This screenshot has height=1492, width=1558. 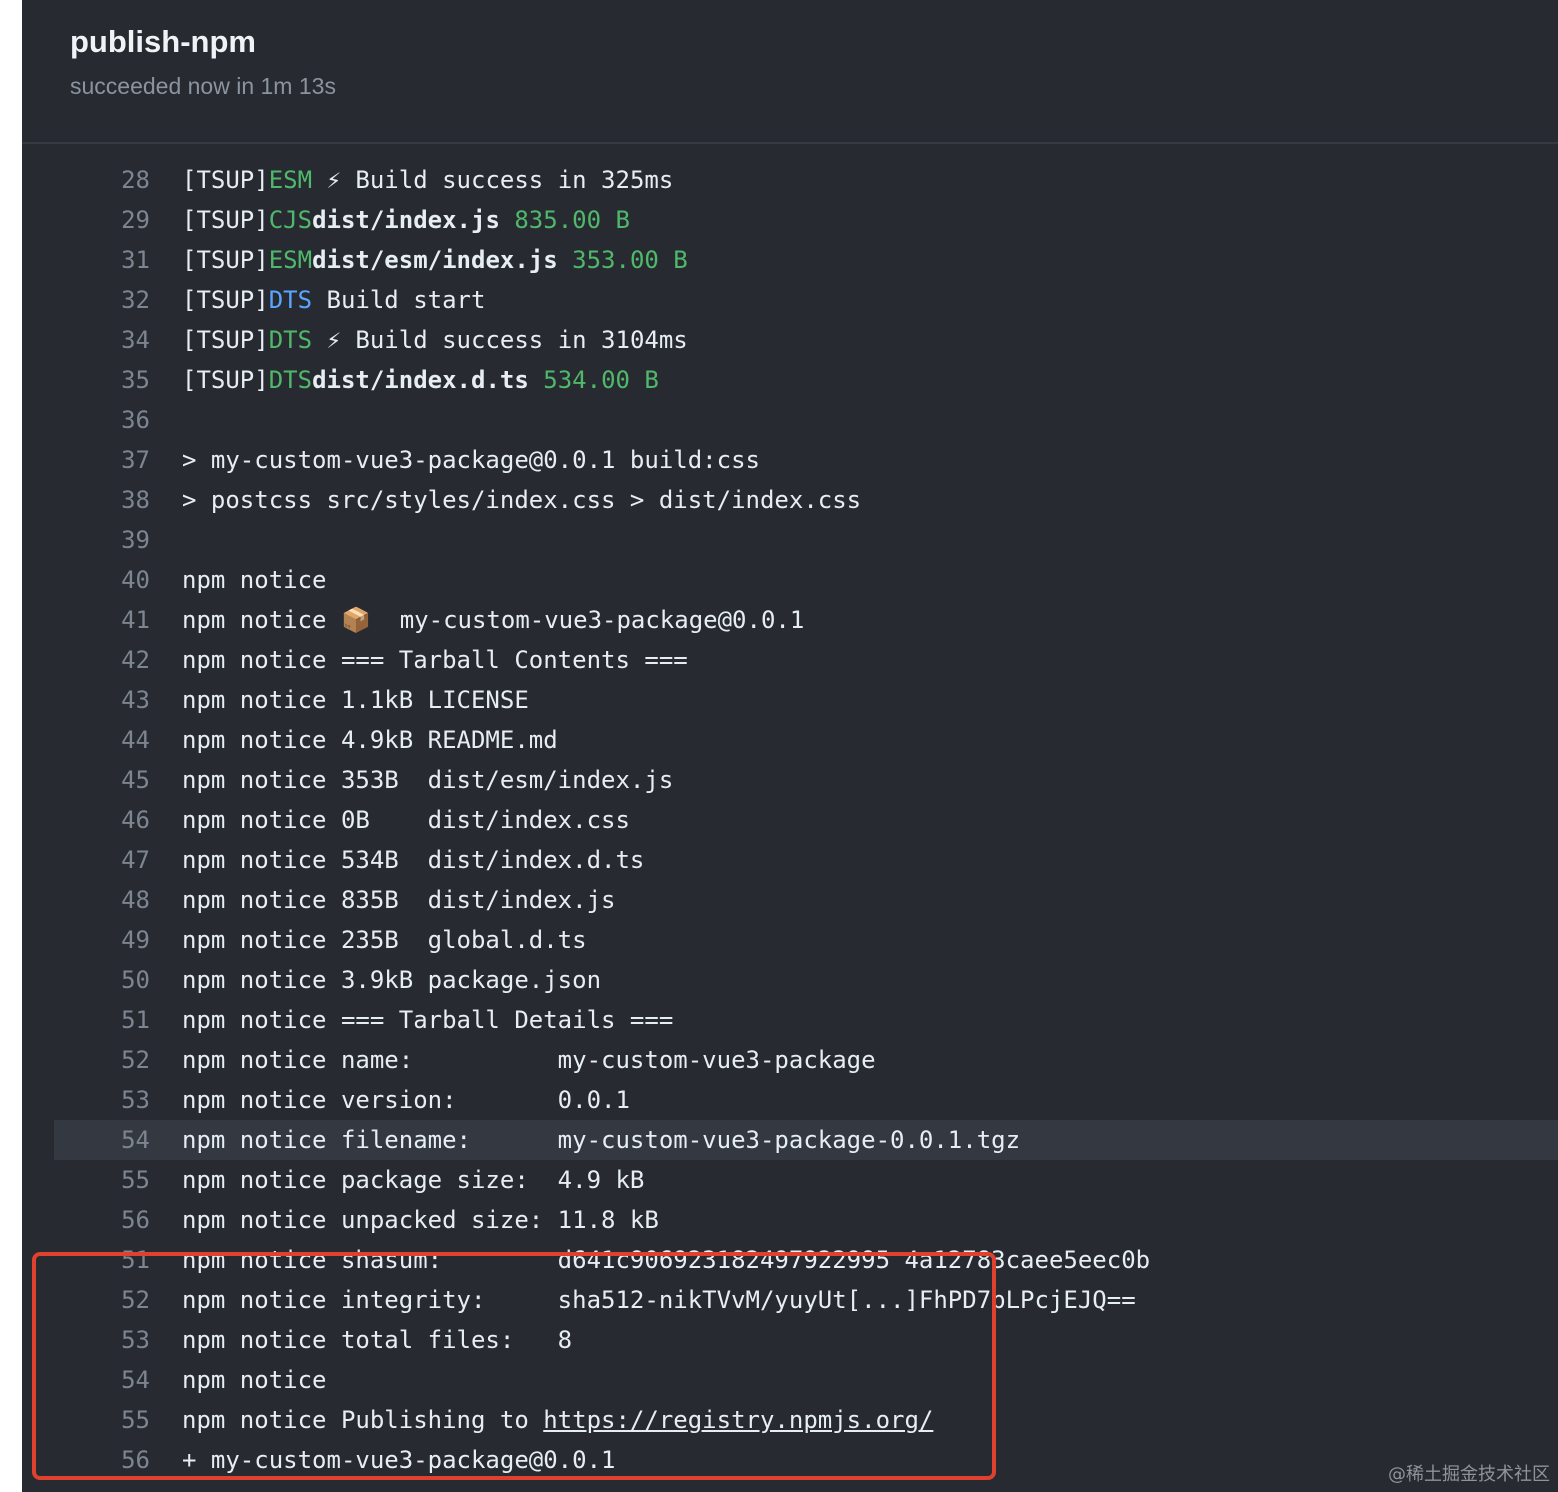 What do you see at coordinates (392, 980) in the screenshot?
I see `log-segment: npm notice 3.9kB package.json` at bounding box center [392, 980].